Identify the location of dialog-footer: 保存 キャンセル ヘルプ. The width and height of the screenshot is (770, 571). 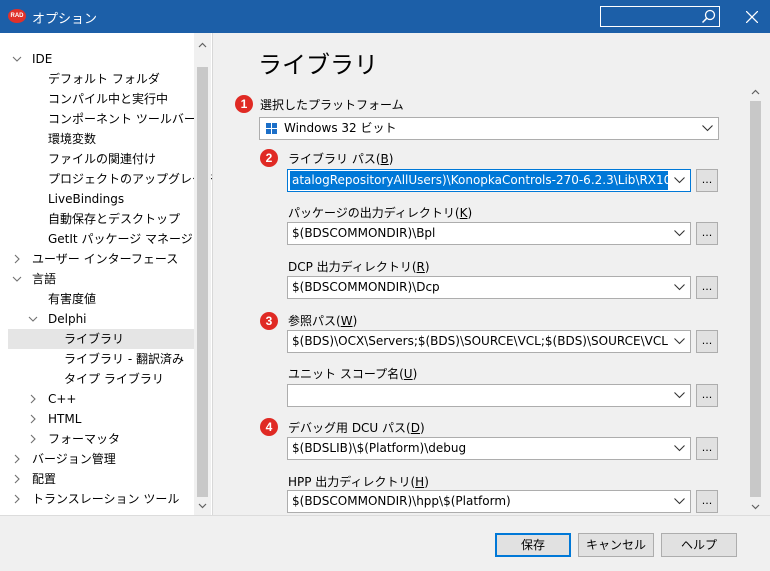
(385, 543).